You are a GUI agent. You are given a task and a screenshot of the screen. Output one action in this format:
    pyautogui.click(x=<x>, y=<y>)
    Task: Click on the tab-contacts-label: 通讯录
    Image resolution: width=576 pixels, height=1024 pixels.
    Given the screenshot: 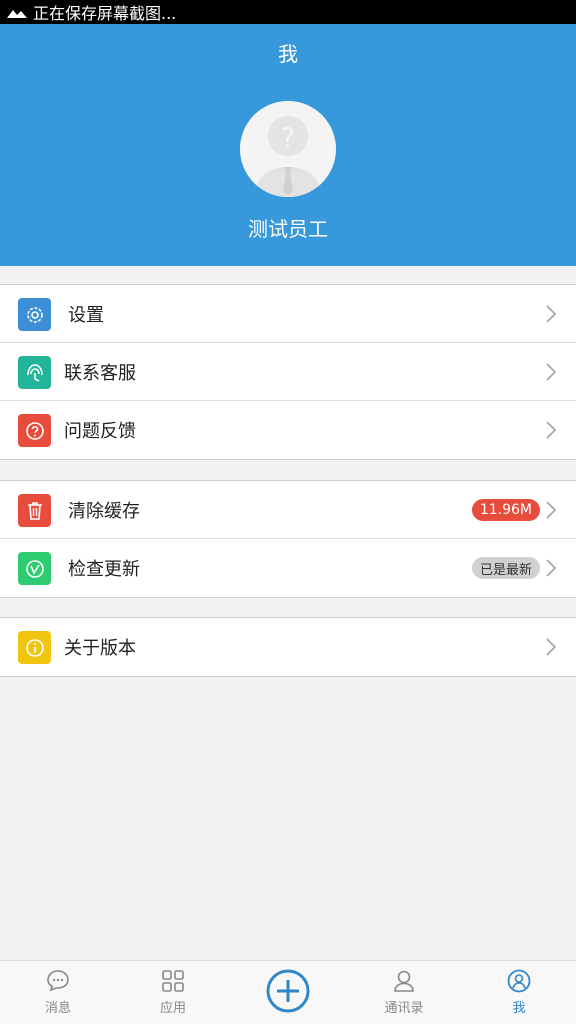 What is the action you would take?
    pyautogui.click(x=404, y=1008)
    